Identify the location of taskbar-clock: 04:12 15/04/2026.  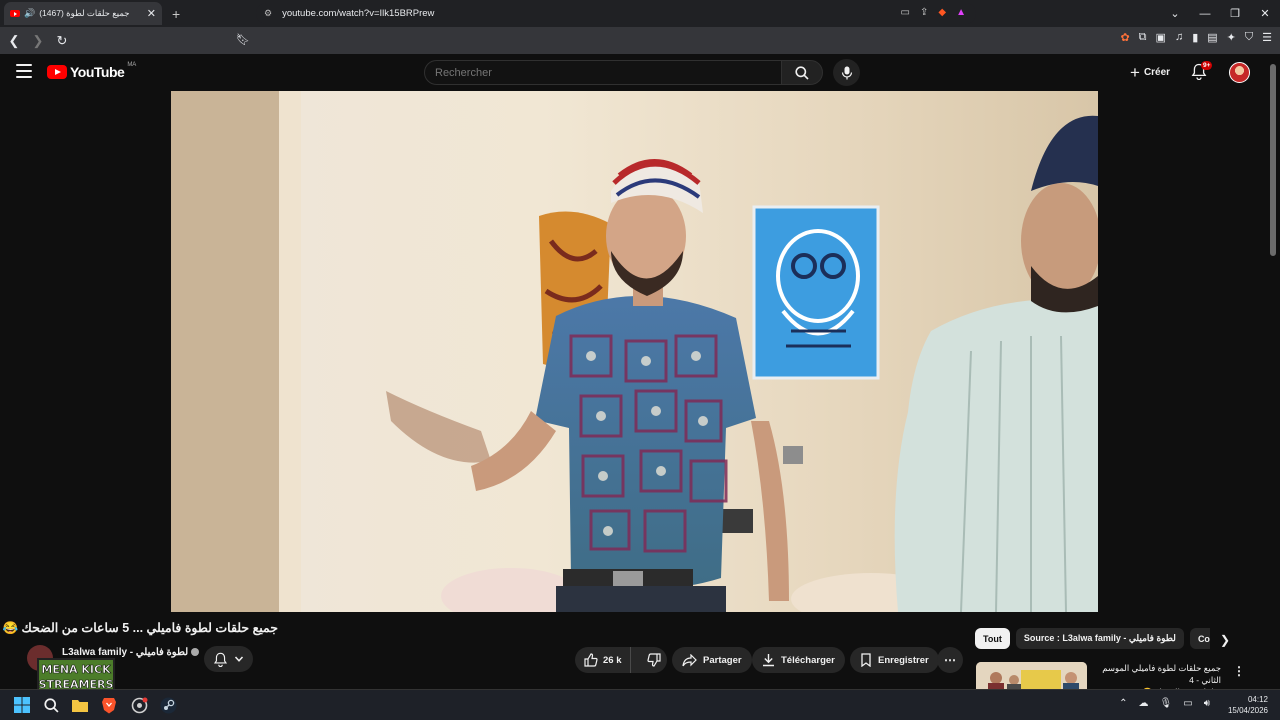
(1248, 705).